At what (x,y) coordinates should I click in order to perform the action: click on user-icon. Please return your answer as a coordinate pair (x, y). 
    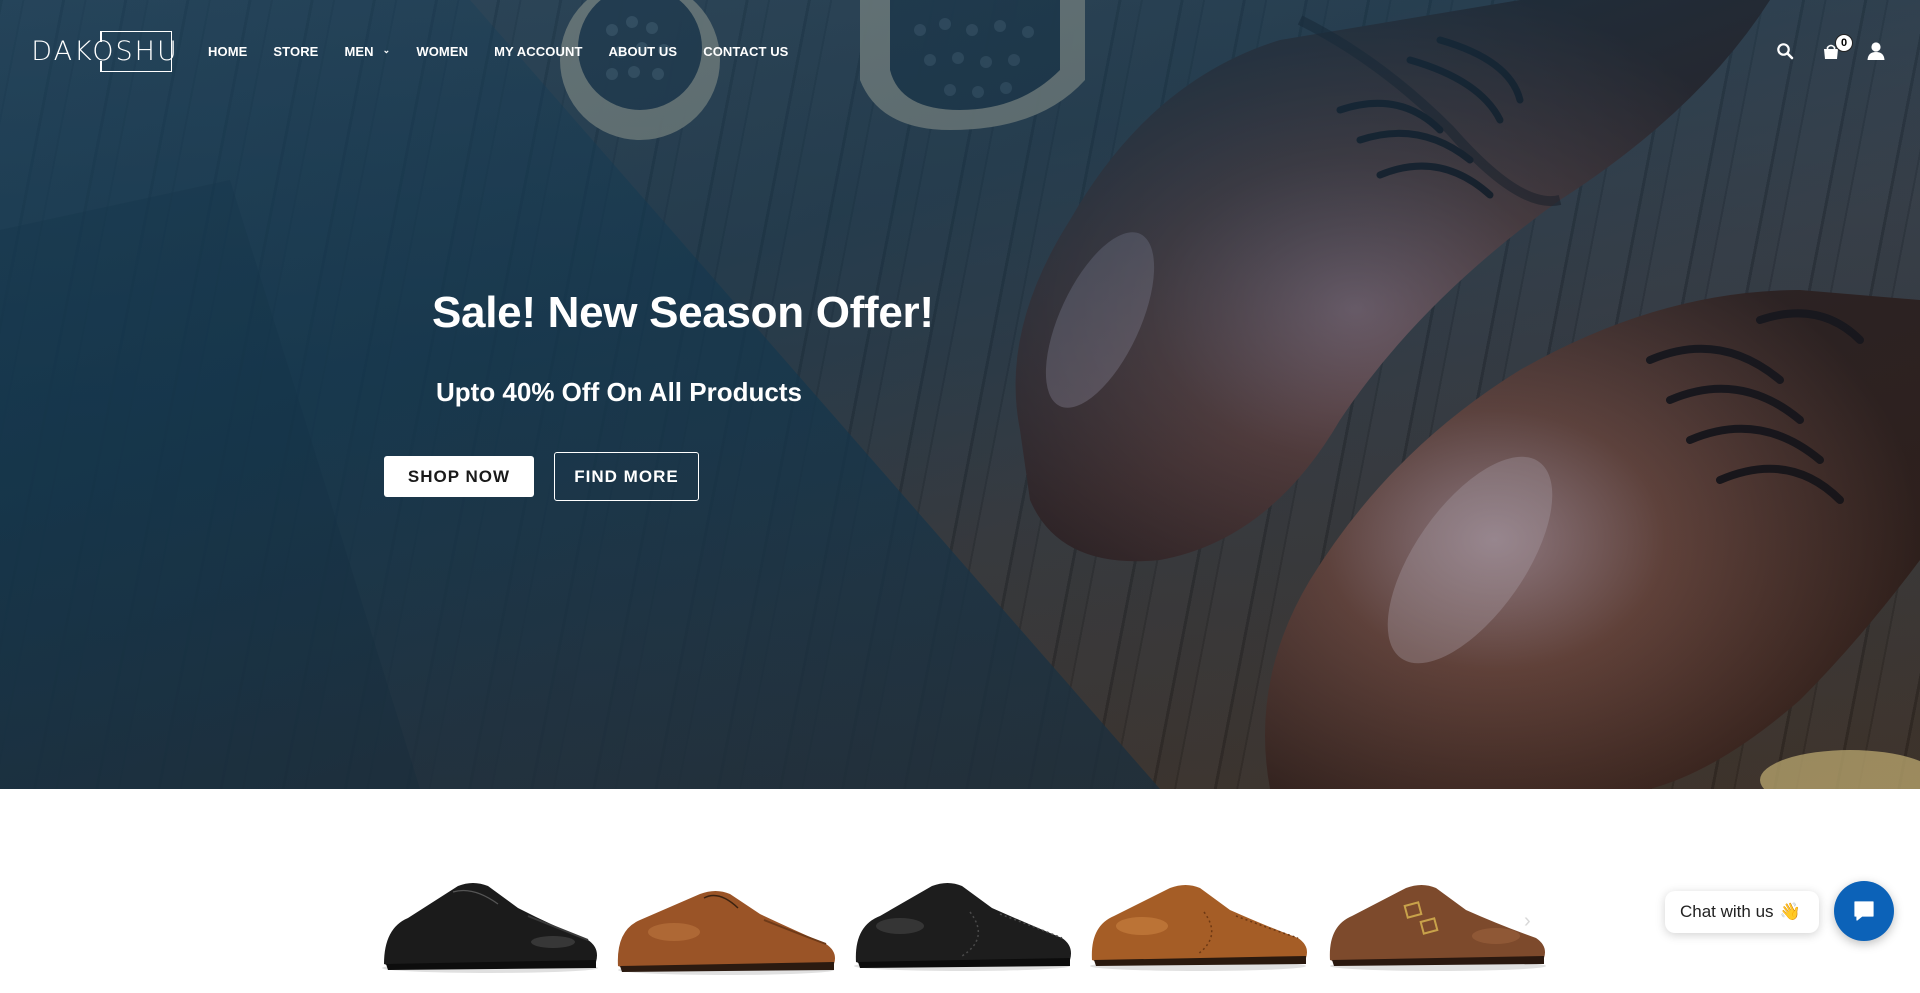
    Looking at the image, I should click on (1876, 51).